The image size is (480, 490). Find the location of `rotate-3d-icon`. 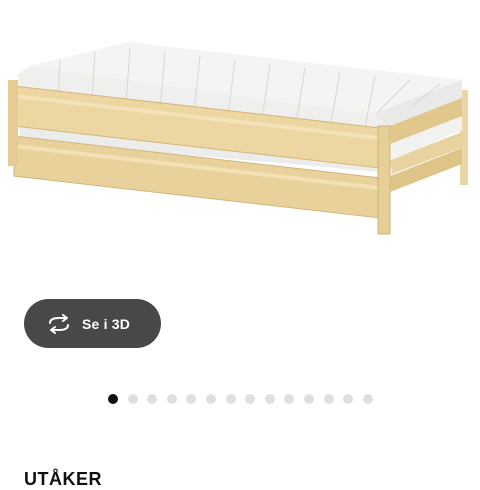

rotate-3d-icon is located at coordinates (59, 323).